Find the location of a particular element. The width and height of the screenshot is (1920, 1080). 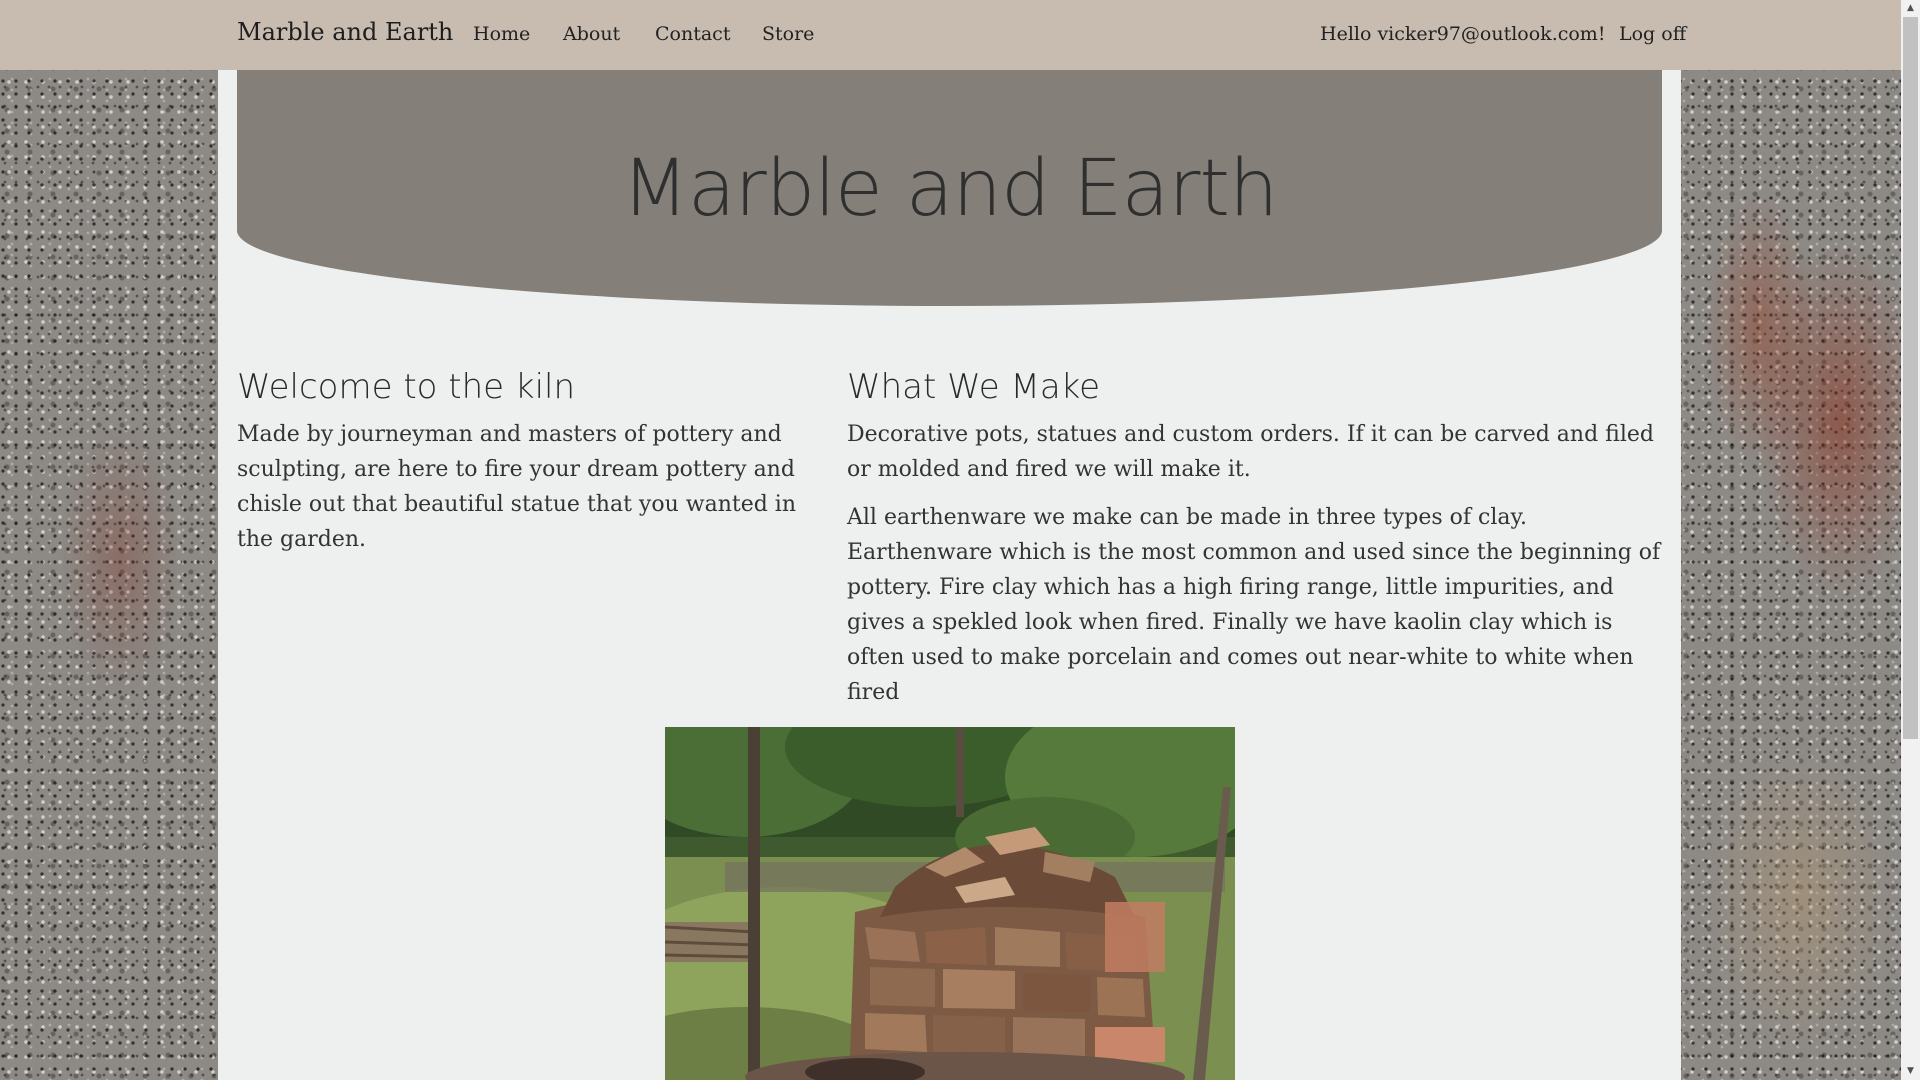

hero-title: Marble and Earth is located at coordinates (950, 189).